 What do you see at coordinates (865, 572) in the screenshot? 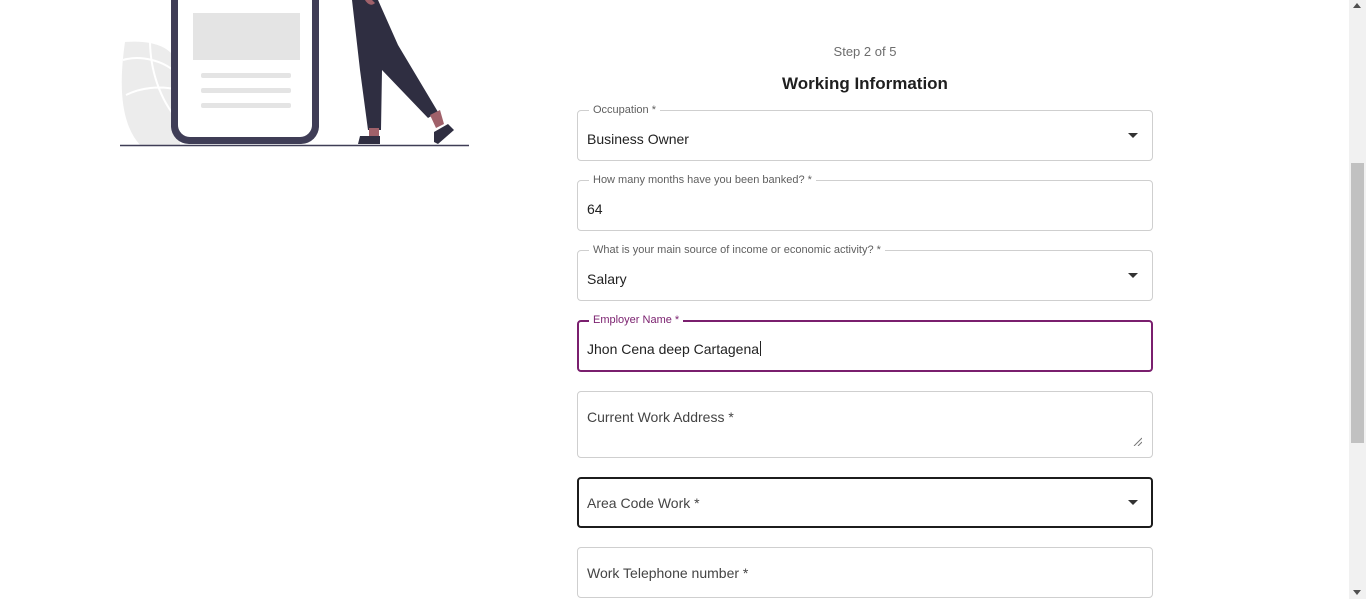
I see `work-phone-input: Work Telephone number *` at bounding box center [865, 572].